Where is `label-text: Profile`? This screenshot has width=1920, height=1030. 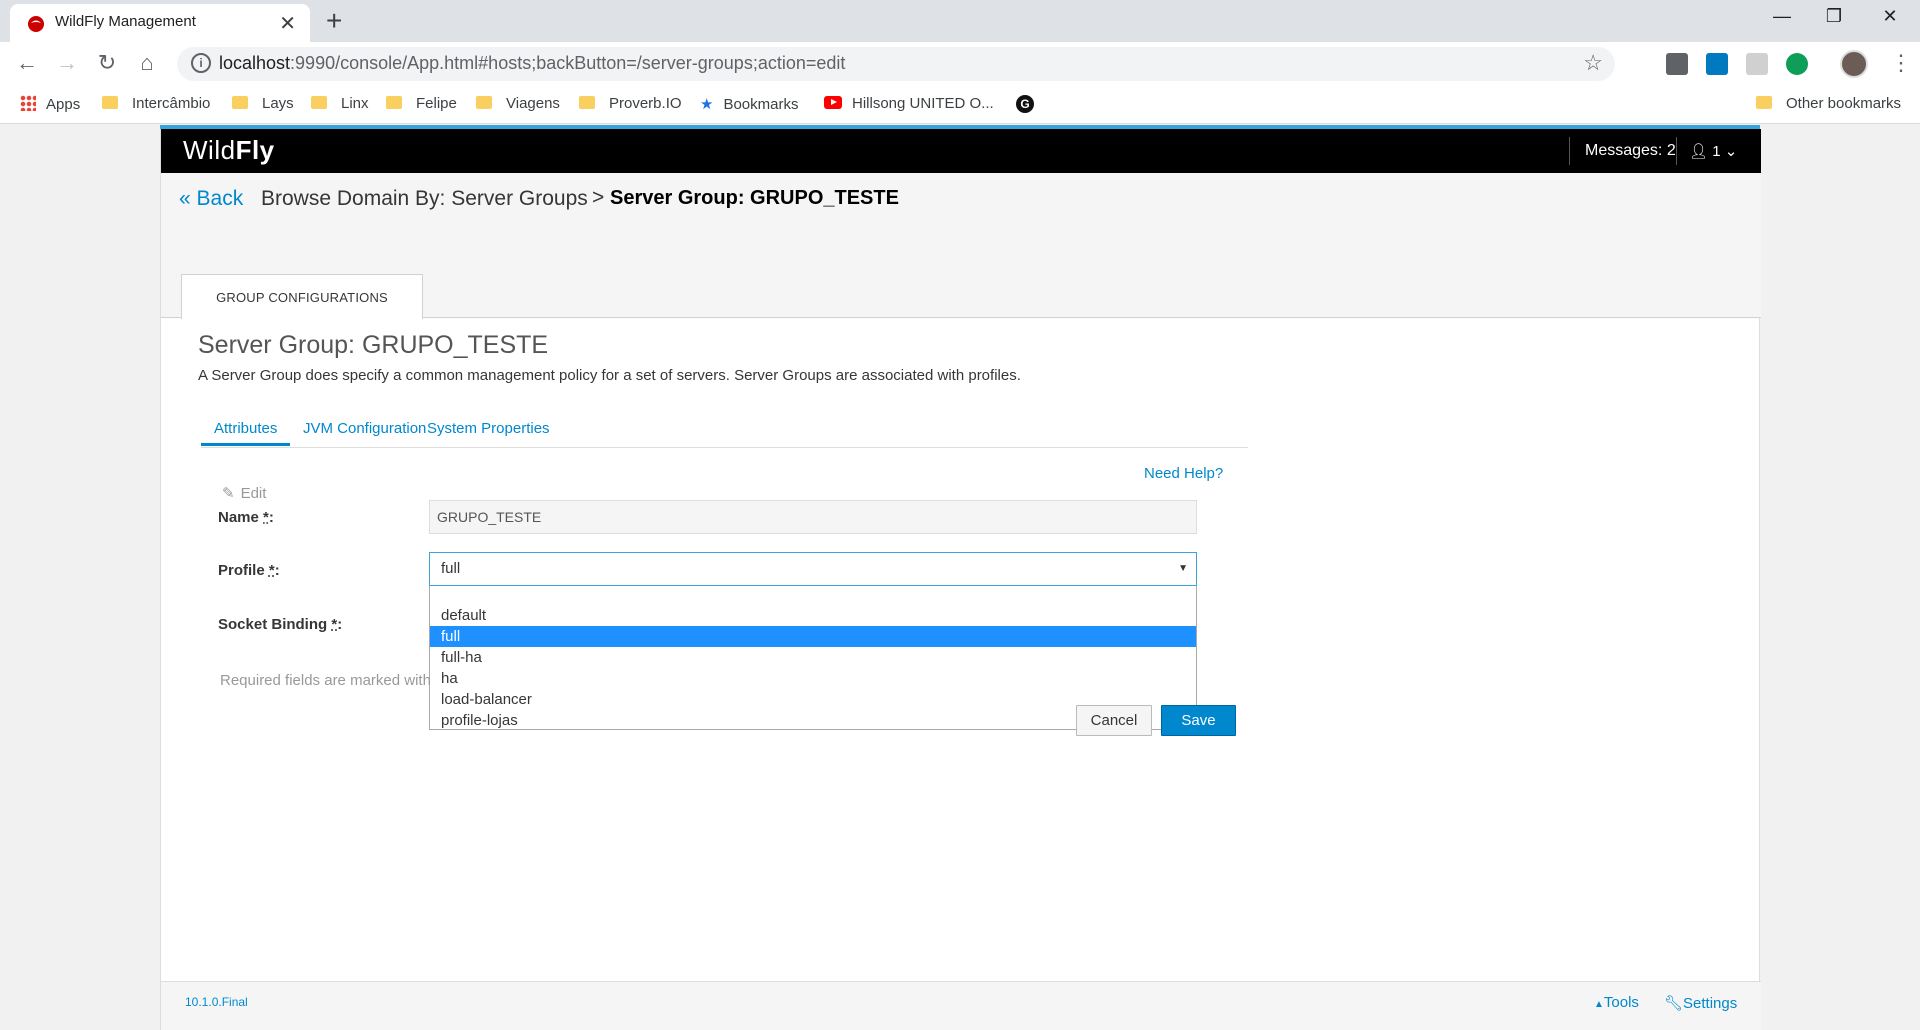
label-text: Profile is located at coordinates (241, 570).